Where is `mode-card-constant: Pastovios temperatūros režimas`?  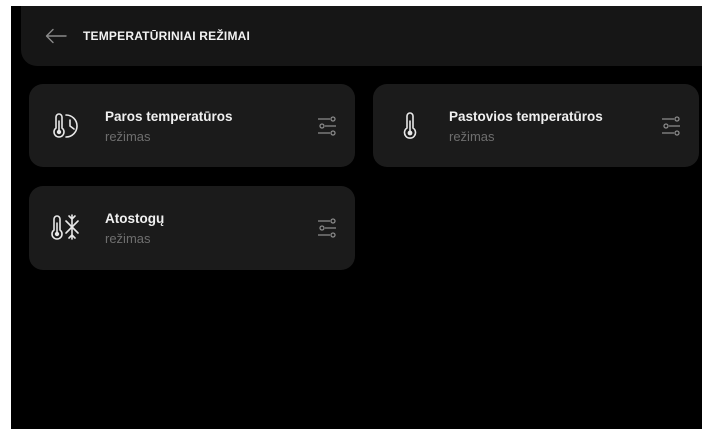
mode-card-constant: Pastovios temperatūros režimas is located at coordinates (536, 125).